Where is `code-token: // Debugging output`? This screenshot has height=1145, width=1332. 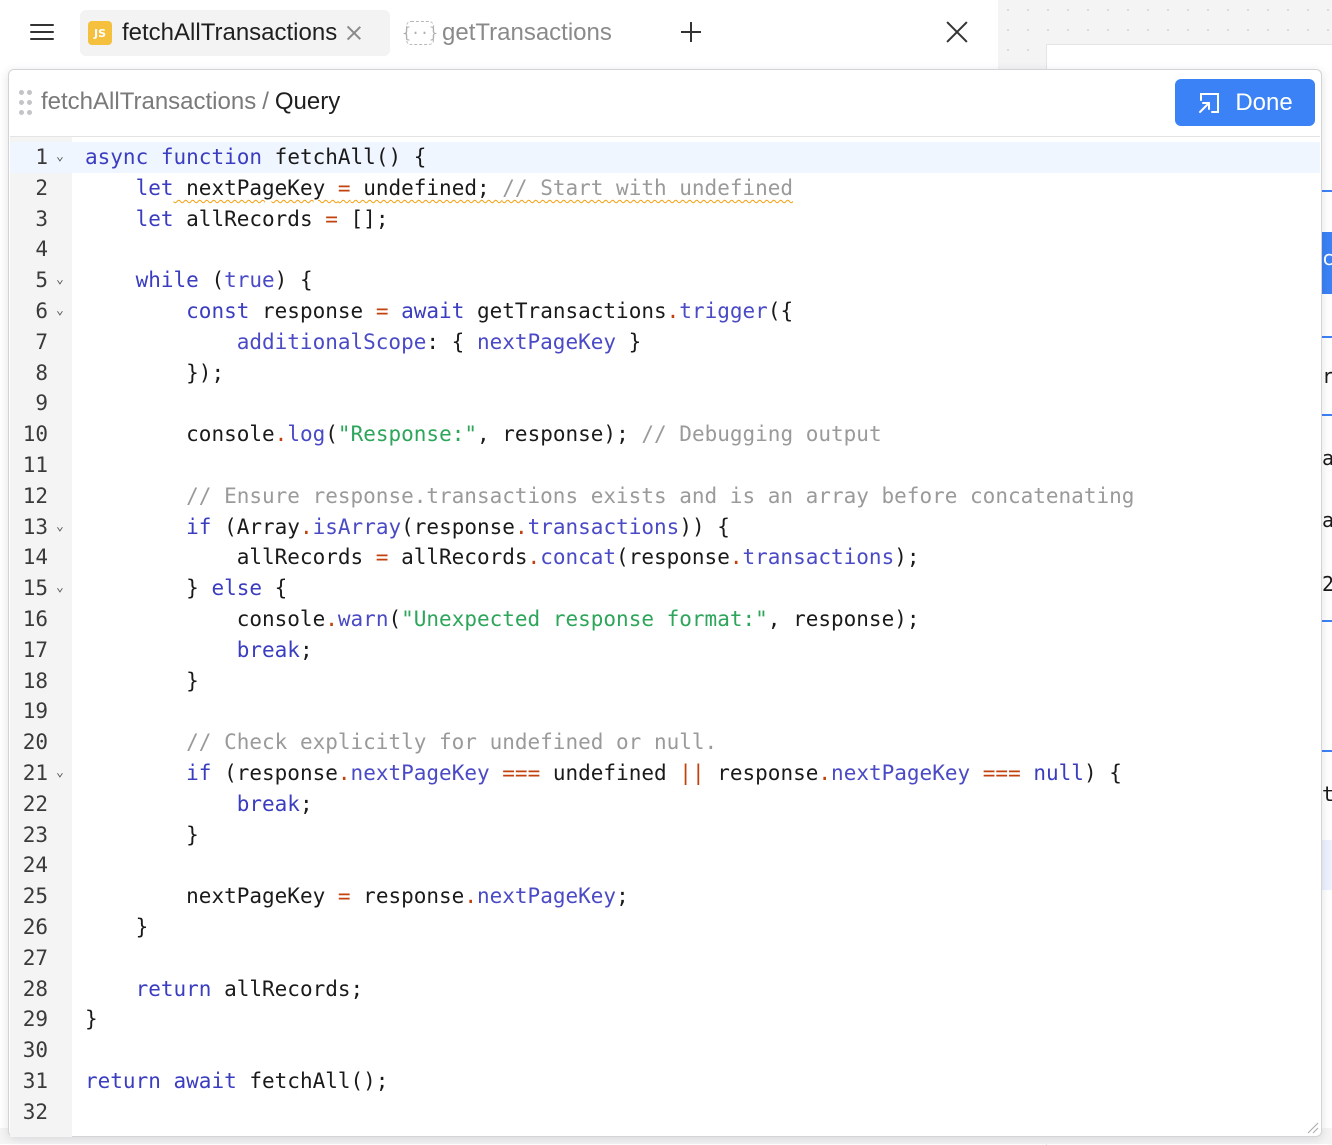
code-token: // Debugging output is located at coordinates (761, 434).